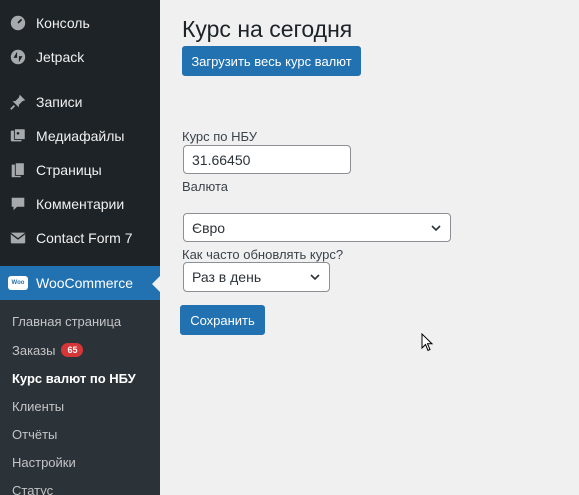 The image size is (579, 495). I want to click on menu-item-woocommerce: Woo WooCommerce, so click(80, 283).